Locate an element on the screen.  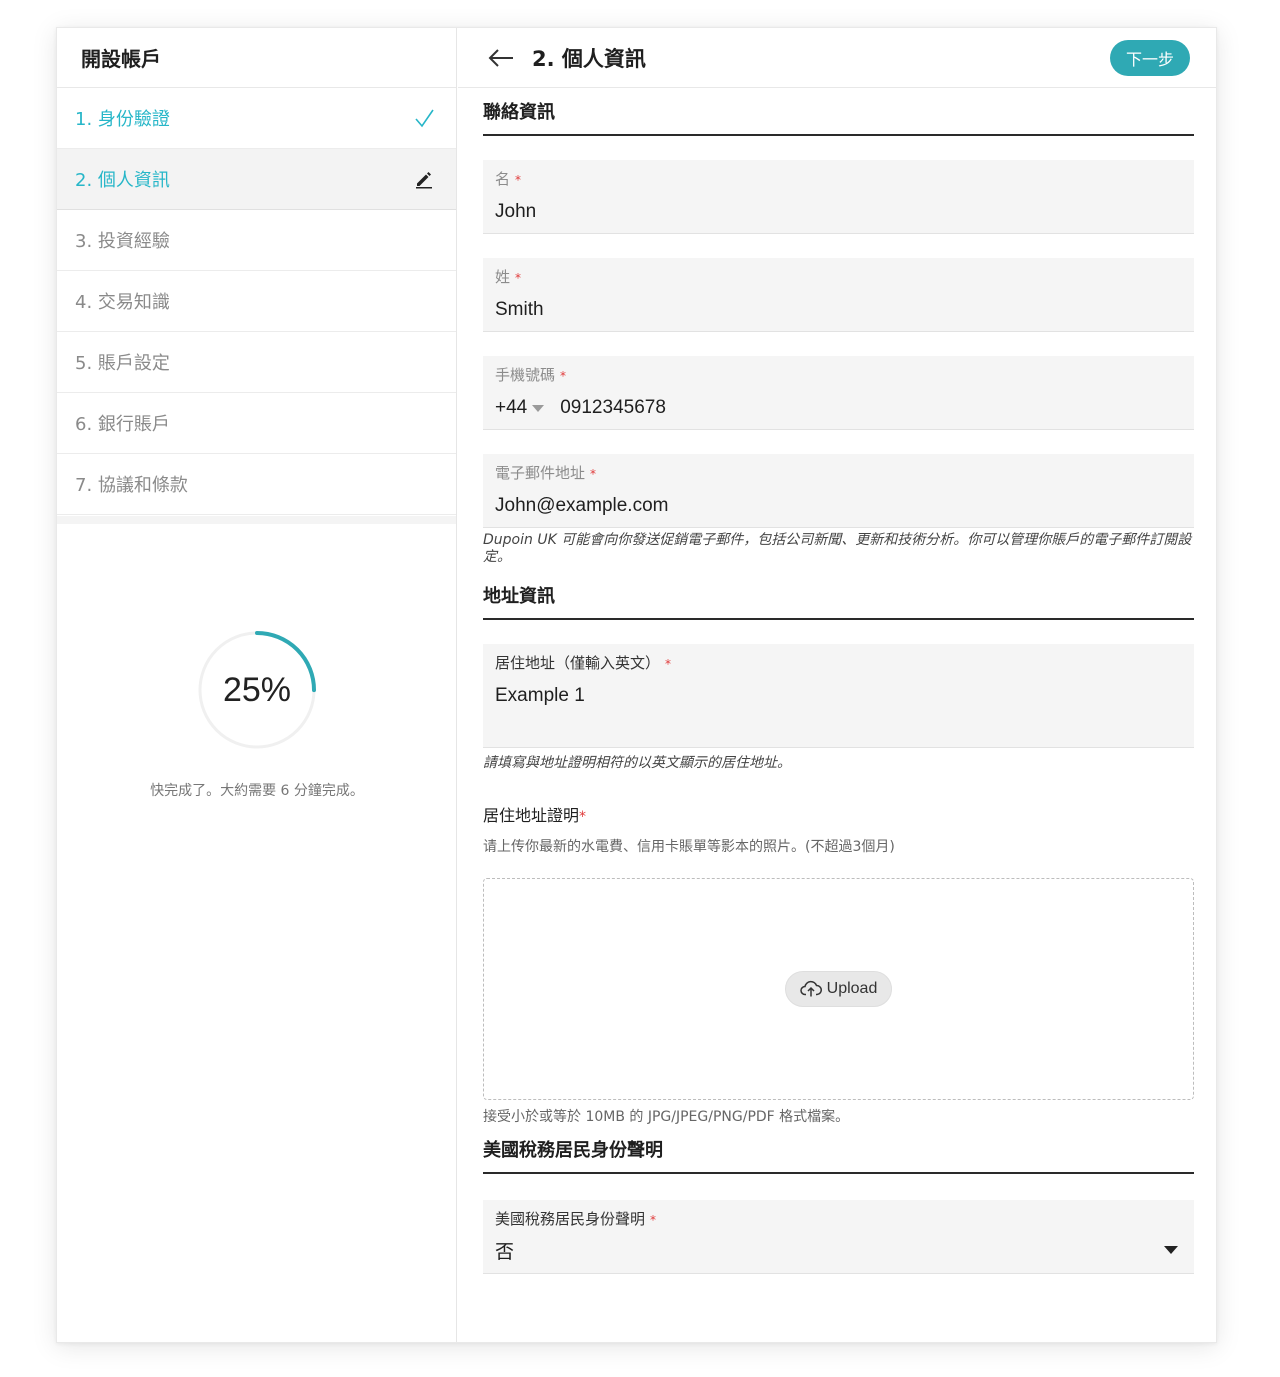
step-list: 1. 身份驗證 2. 個人資訊 3. 投資經驗 4. 交易知識 5. 賬戶設定 is located at coordinates (256, 301).